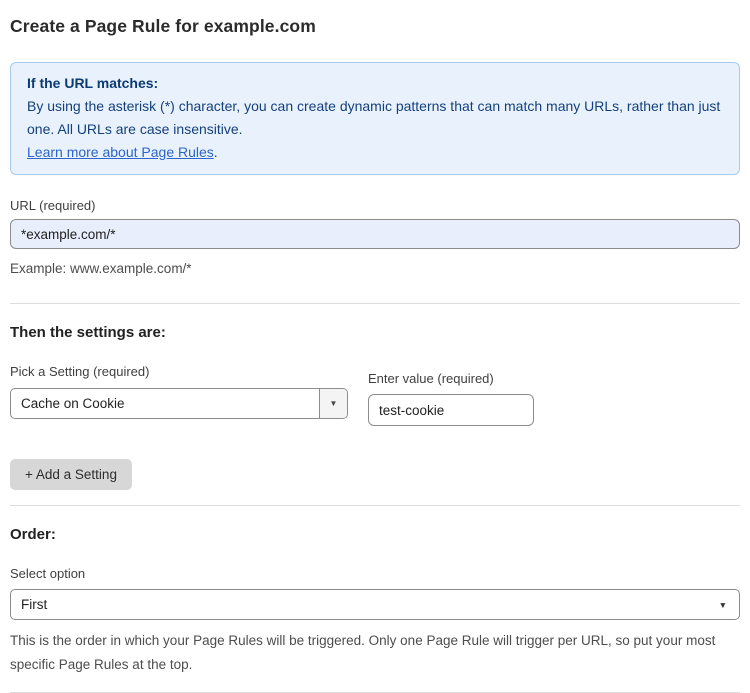 The image size is (750, 693). Describe the element at coordinates (73, 403) in the screenshot. I see `setting-select-value: Cache on Cookie` at that location.